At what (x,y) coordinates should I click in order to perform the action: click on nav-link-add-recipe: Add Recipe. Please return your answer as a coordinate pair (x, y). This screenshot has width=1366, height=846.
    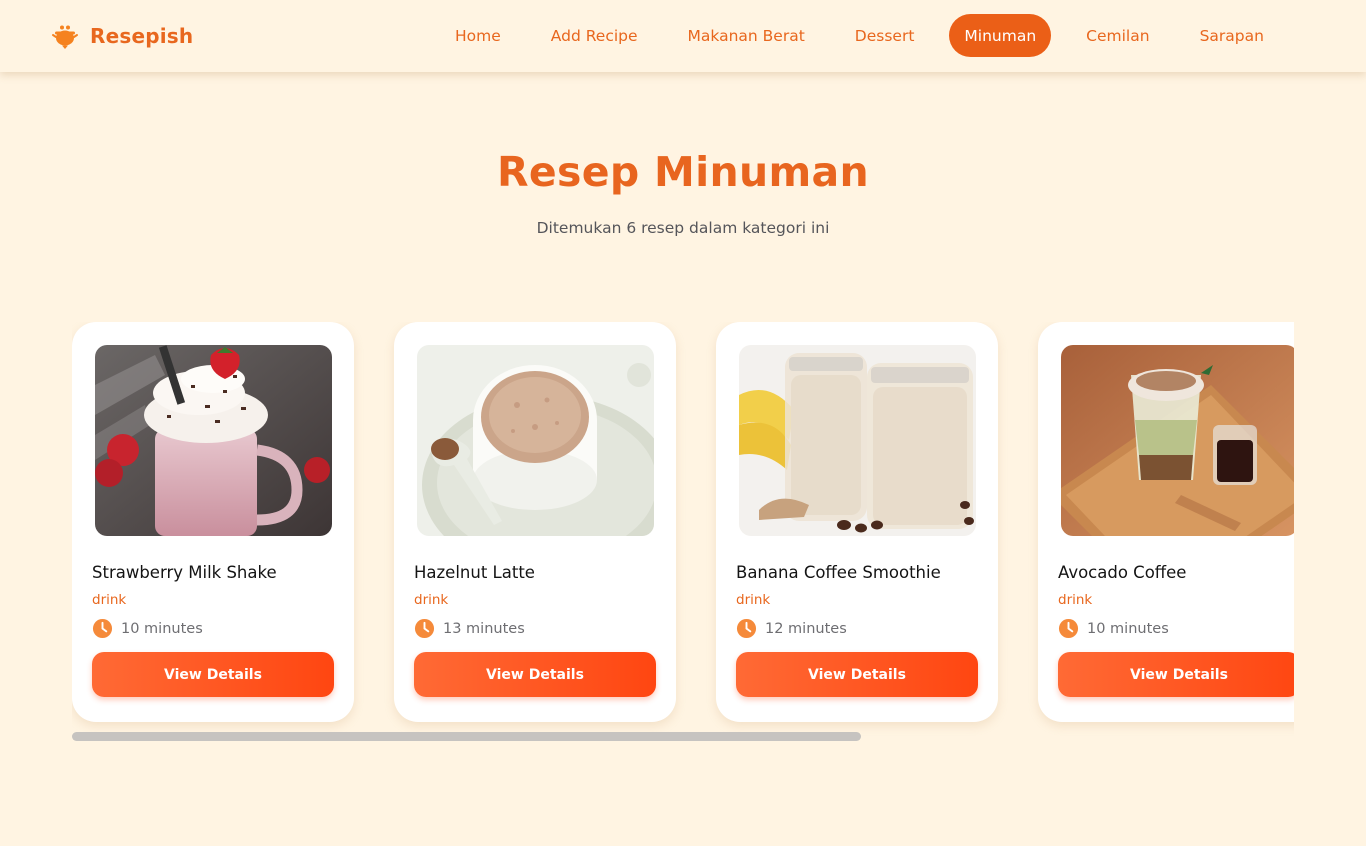
    Looking at the image, I should click on (594, 35).